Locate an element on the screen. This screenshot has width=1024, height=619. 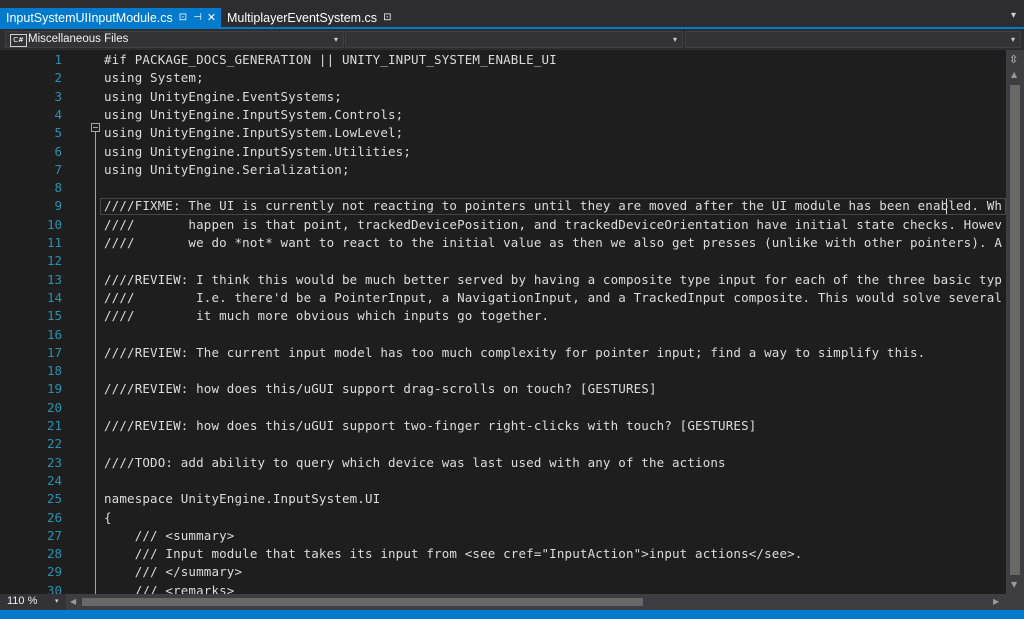
vertical-scrollbar: ⇳ ▲ ▼ is located at coordinates (1015, 322).